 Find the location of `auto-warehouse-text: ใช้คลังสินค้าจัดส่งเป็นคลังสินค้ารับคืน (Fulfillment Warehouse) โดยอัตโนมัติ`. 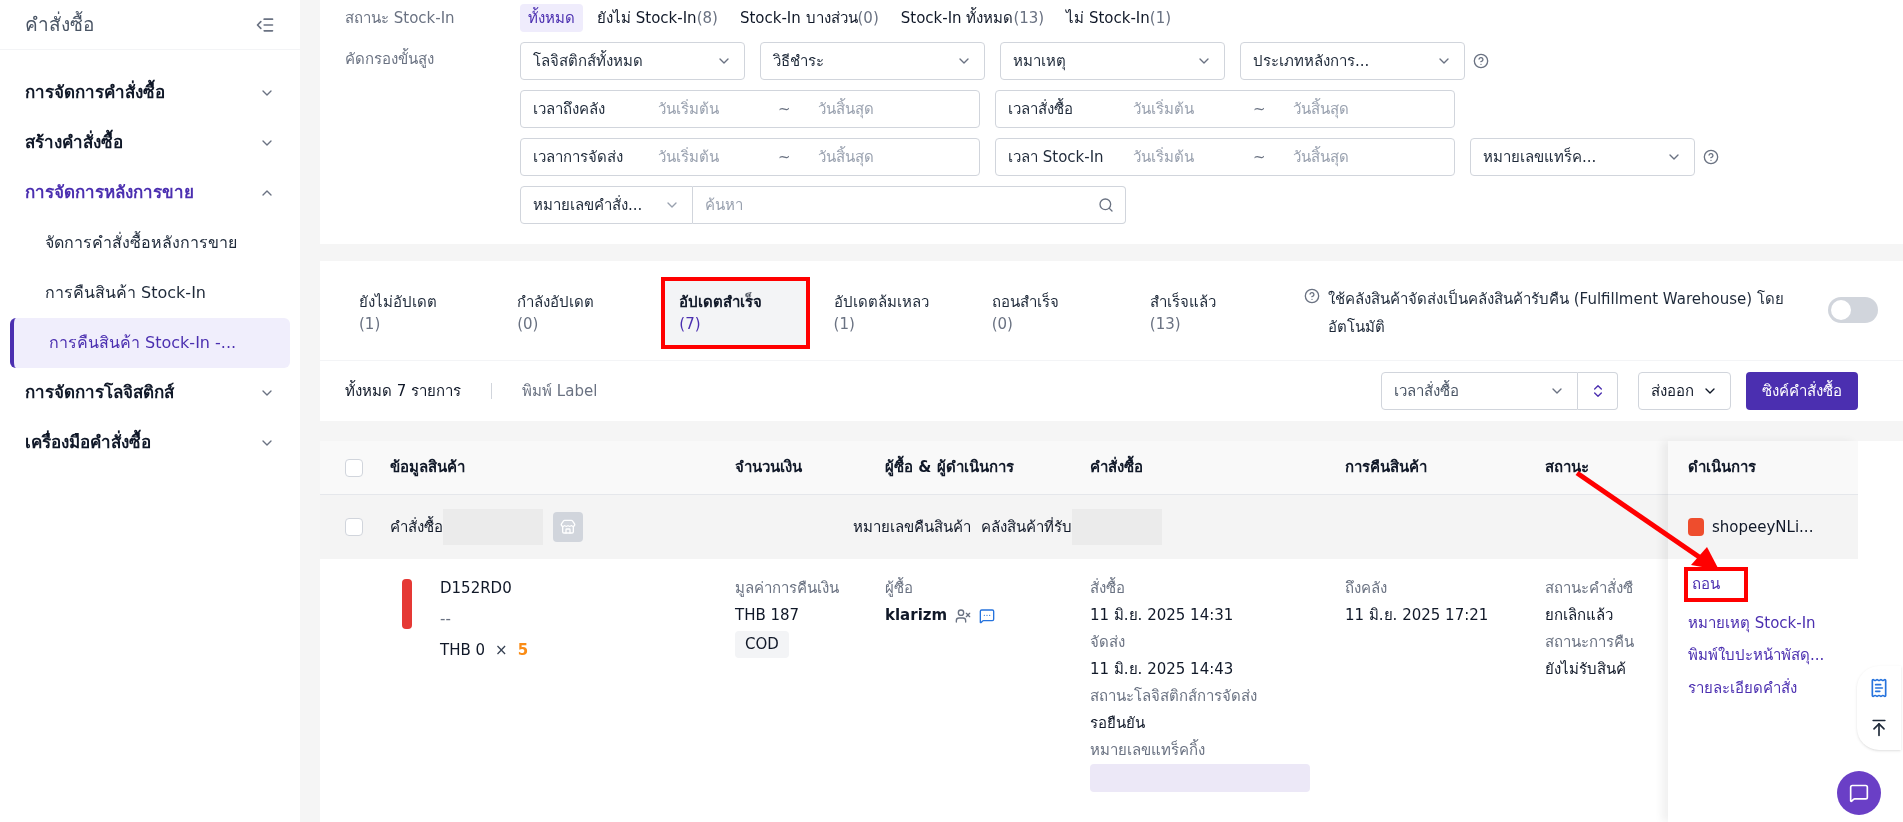

auto-warehouse-text: ใช้คลังสินค้าจัดส่งเป็นคลังสินค้ารับคืน (Fulfillment Warehouse) โดยอัตโนมัติ is located at coordinates (1556, 313).